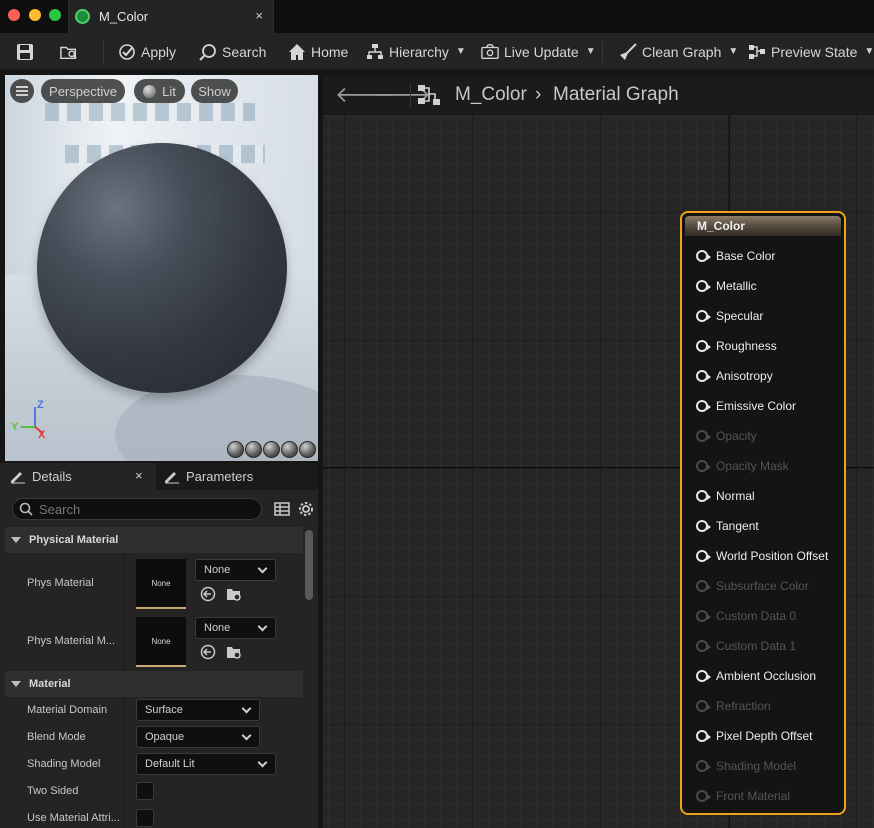  What do you see at coordinates (220, 476) in the screenshot?
I see `tab-parameters-label: Parameters` at bounding box center [220, 476].